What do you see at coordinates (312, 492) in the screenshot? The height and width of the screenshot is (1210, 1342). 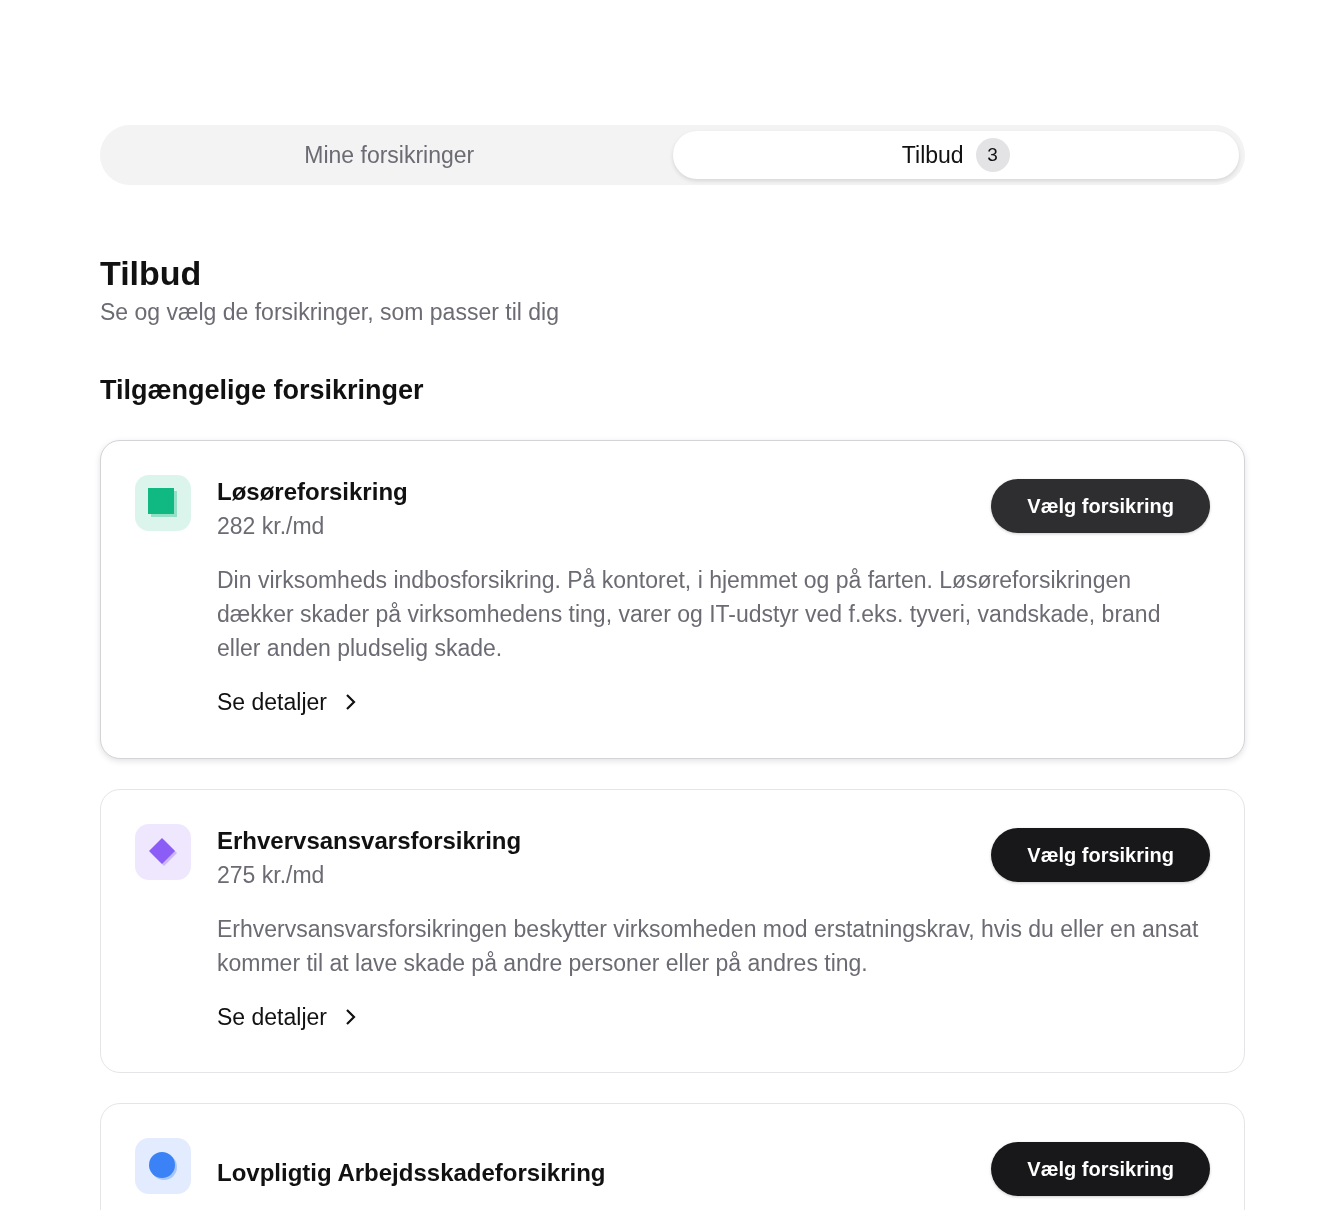 I see `offer-title: Løsøreforsikring` at bounding box center [312, 492].